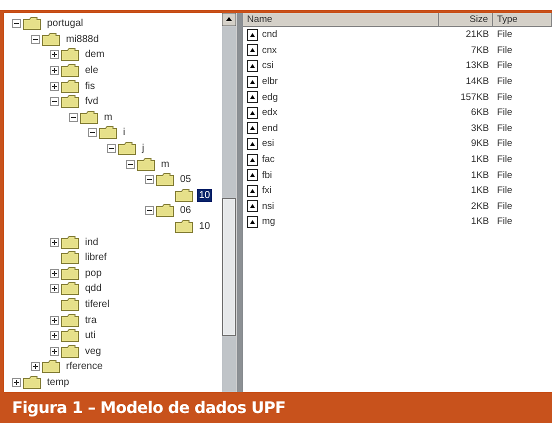 The width and height of the screenshot is (552, 423). Describe the element at coordinates (466, 19) in the screenshot. I see `column-header: Size` at that location.